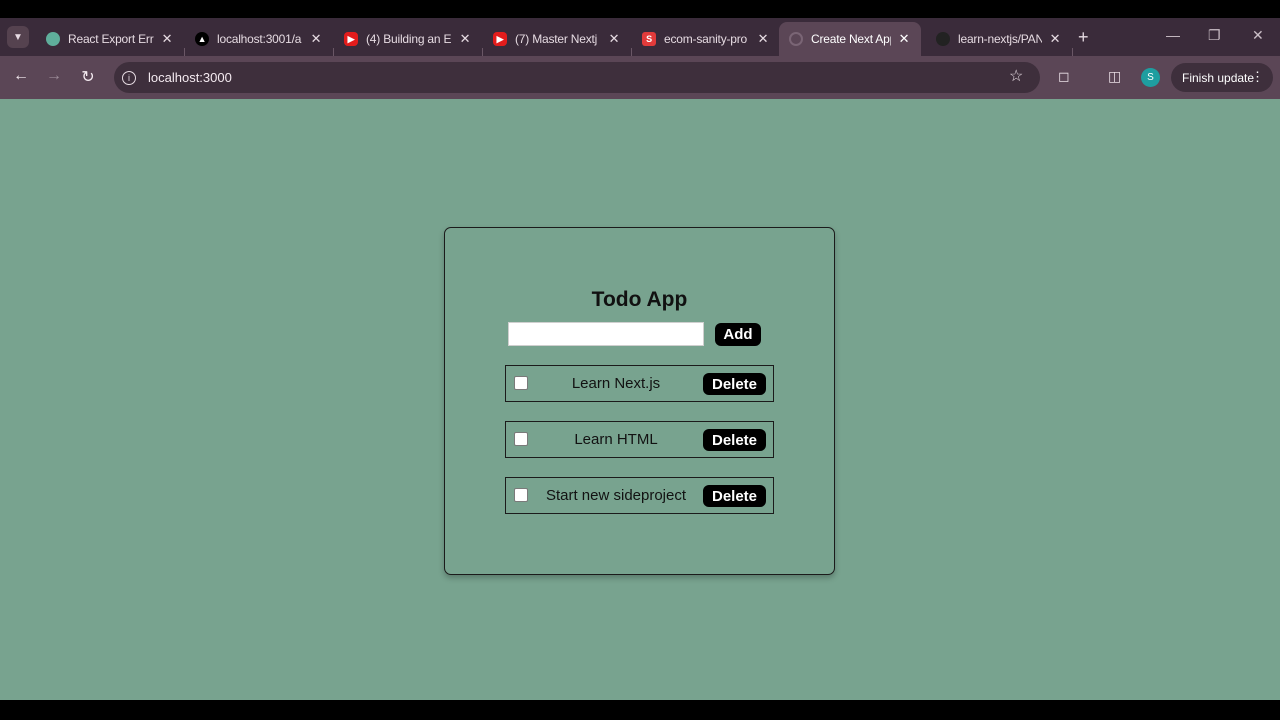  Describe the element at coordinates (202, 39) in the screenshot. I see `vercel-icon: ▲` at that location.